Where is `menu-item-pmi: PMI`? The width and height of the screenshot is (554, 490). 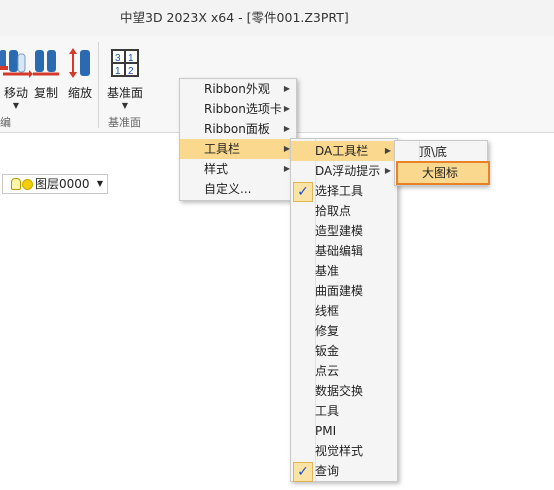
menu-item-pmi: PMI is located at coordinates (344, 431).